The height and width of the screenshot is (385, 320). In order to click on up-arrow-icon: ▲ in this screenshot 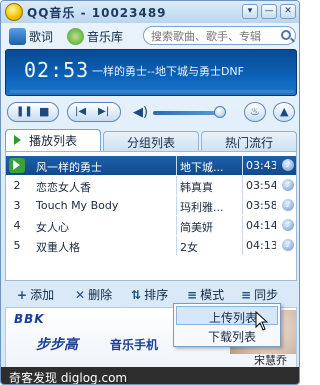, I will do `click(284, 111)`.